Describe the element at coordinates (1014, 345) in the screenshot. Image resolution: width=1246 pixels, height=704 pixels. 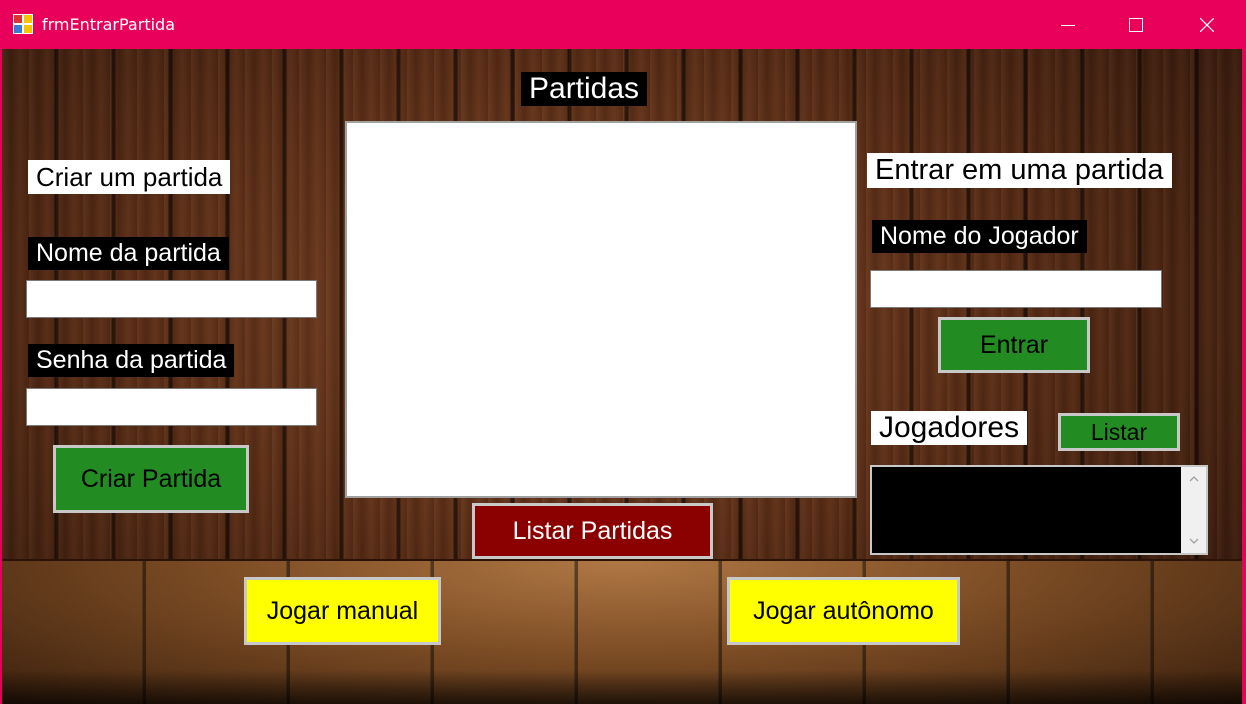
I see `enter-button: Entrar` at that location.